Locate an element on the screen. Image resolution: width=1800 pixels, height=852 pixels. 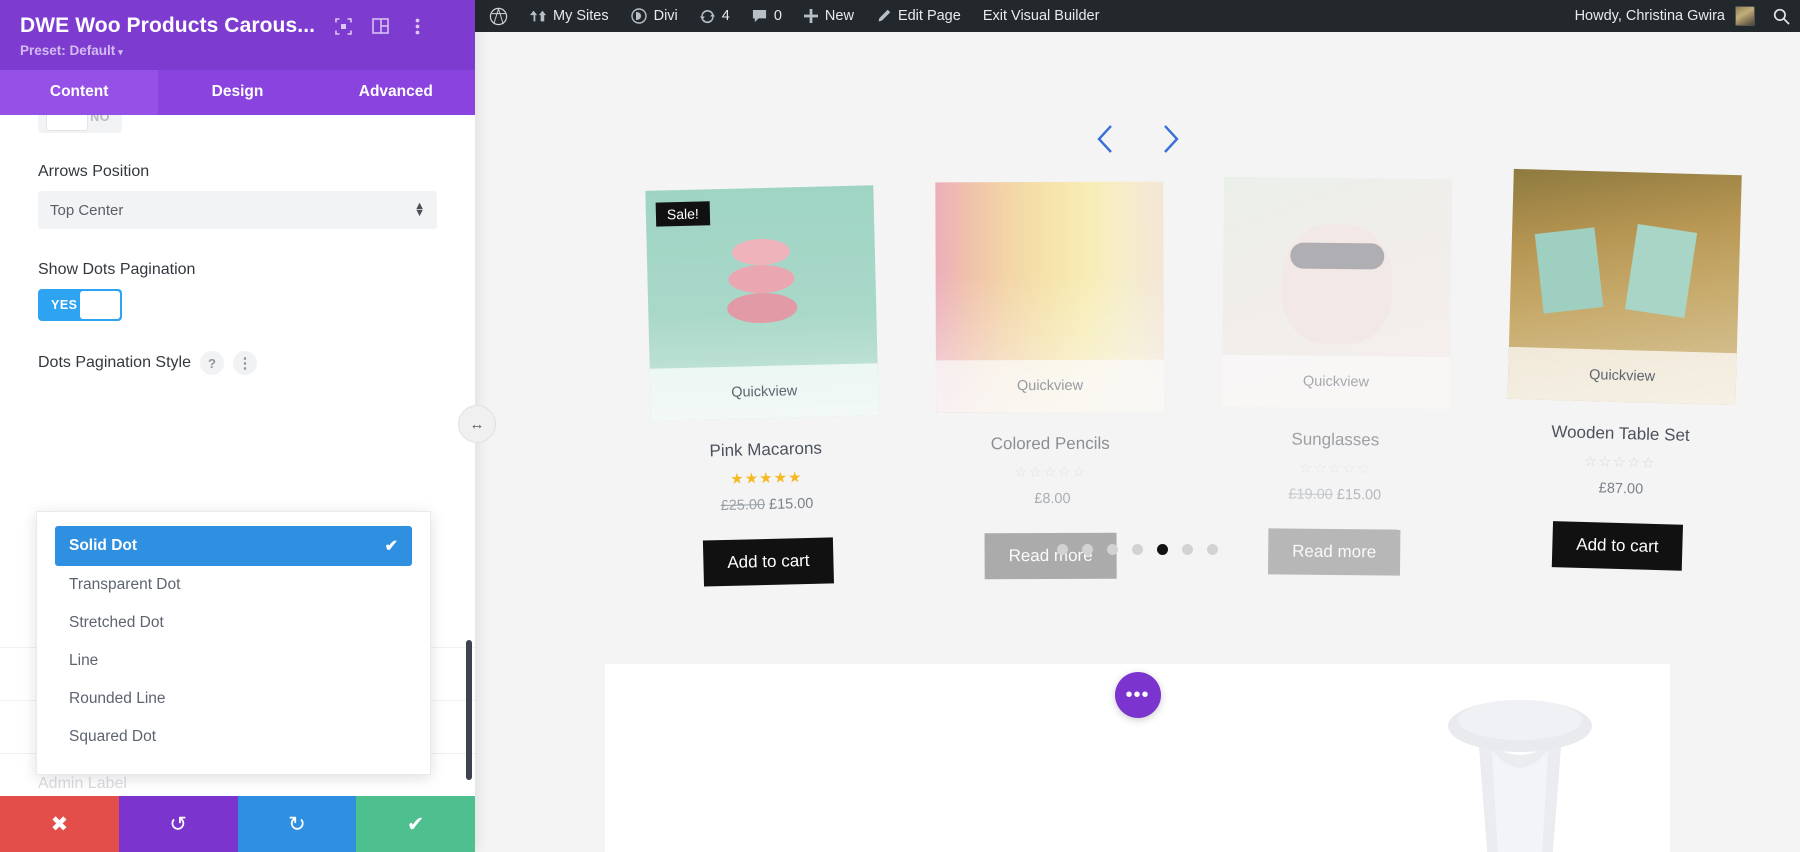
dropdown-option-line: Line is located at coordinates (233, 661).